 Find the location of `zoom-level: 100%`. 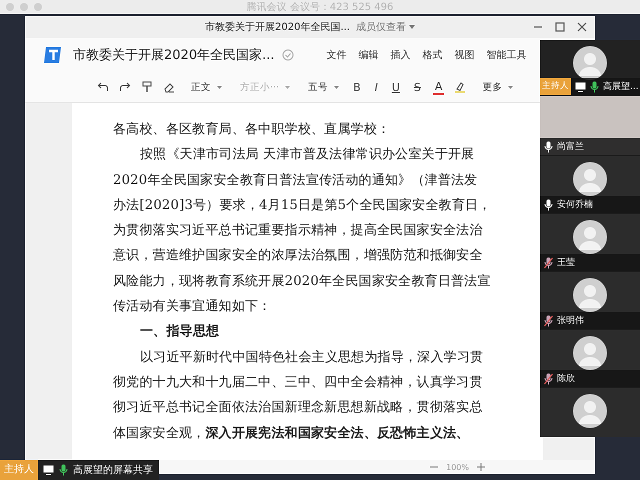

zoom-level: 100% is located at coordinates (457, 467).